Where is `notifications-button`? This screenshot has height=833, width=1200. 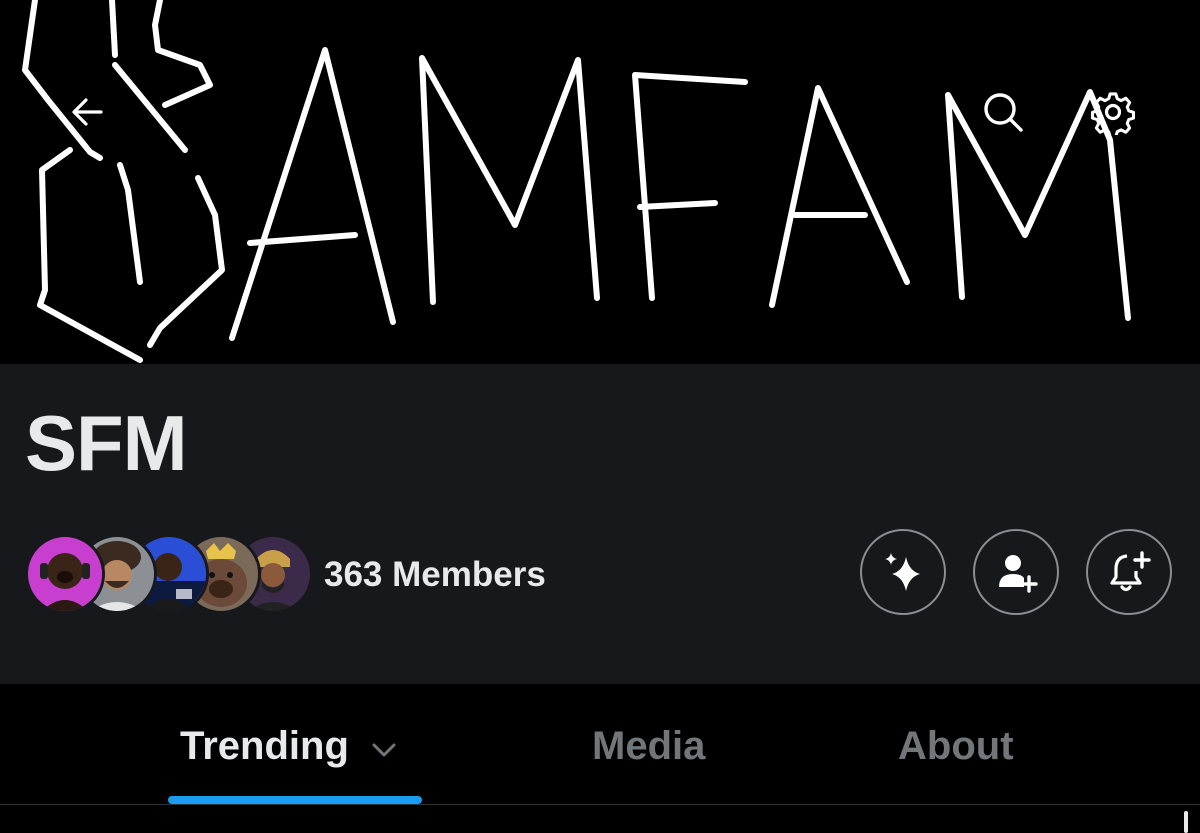 notifications-button is located at coordinates (1129, 572).